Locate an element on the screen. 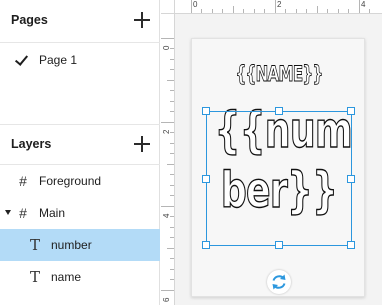  pages-title: Pages is located at coordinates (29, 20).